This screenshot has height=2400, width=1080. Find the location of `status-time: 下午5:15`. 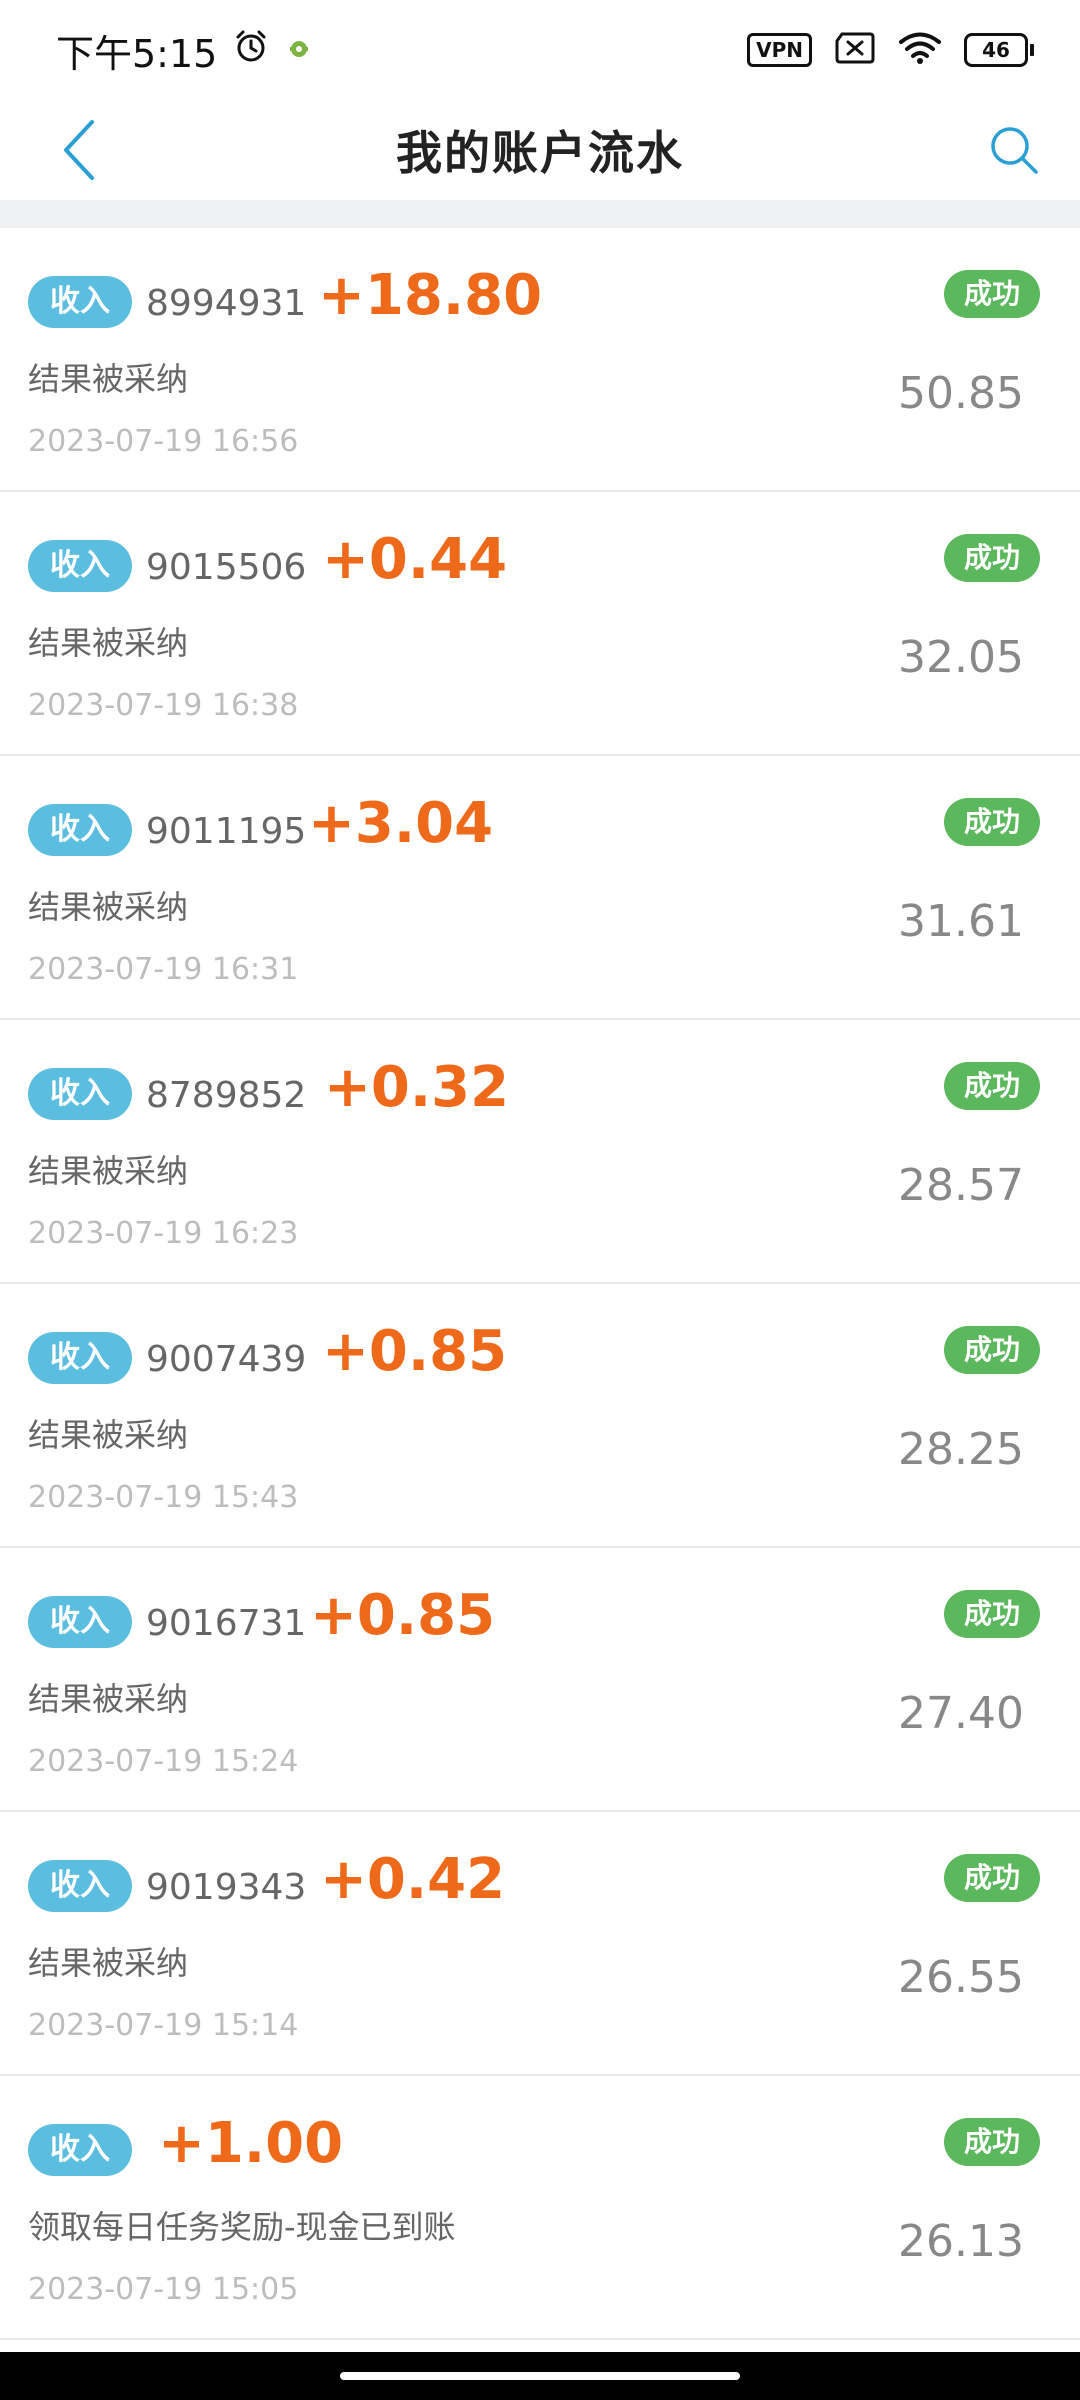

status-time: 下午5:15 is located at coordinates (137, 53).